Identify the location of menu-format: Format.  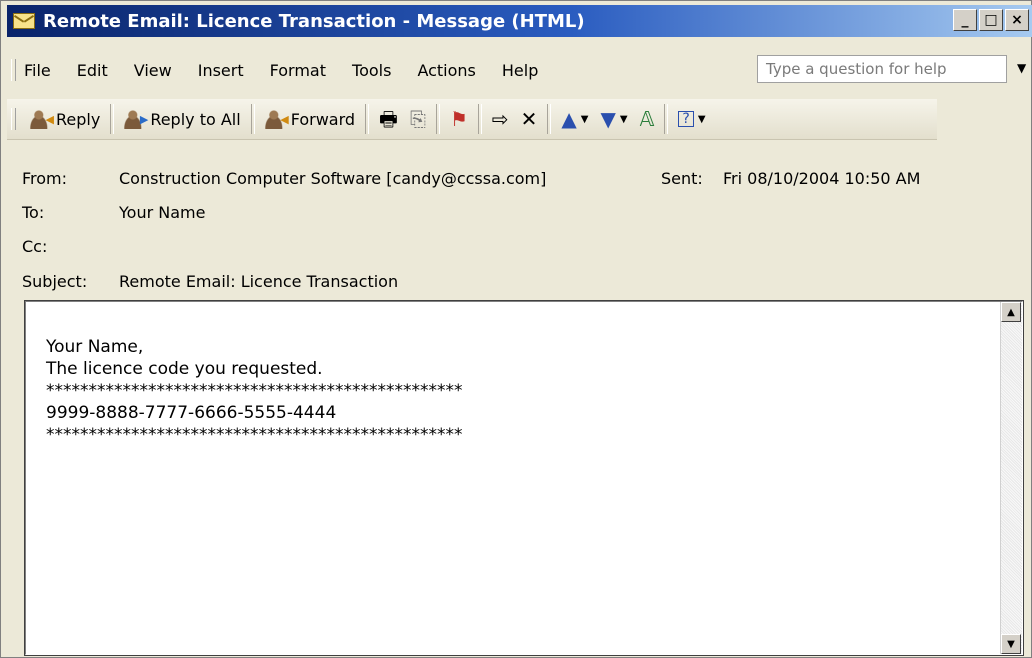
(298, 70).